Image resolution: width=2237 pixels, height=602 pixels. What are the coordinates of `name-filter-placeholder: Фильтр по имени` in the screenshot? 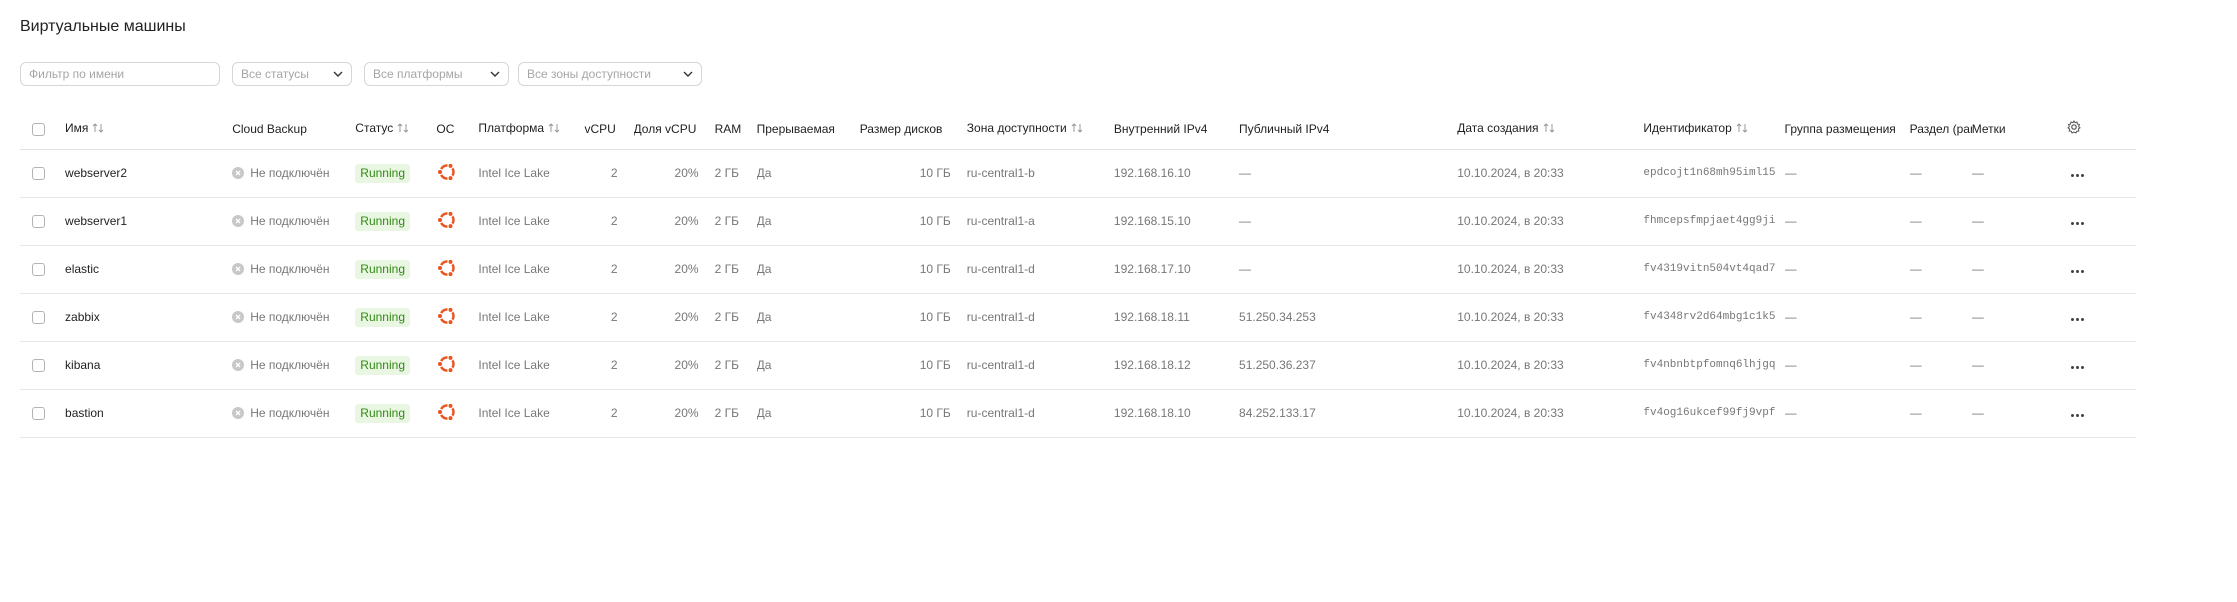 It's located at (77, 74).